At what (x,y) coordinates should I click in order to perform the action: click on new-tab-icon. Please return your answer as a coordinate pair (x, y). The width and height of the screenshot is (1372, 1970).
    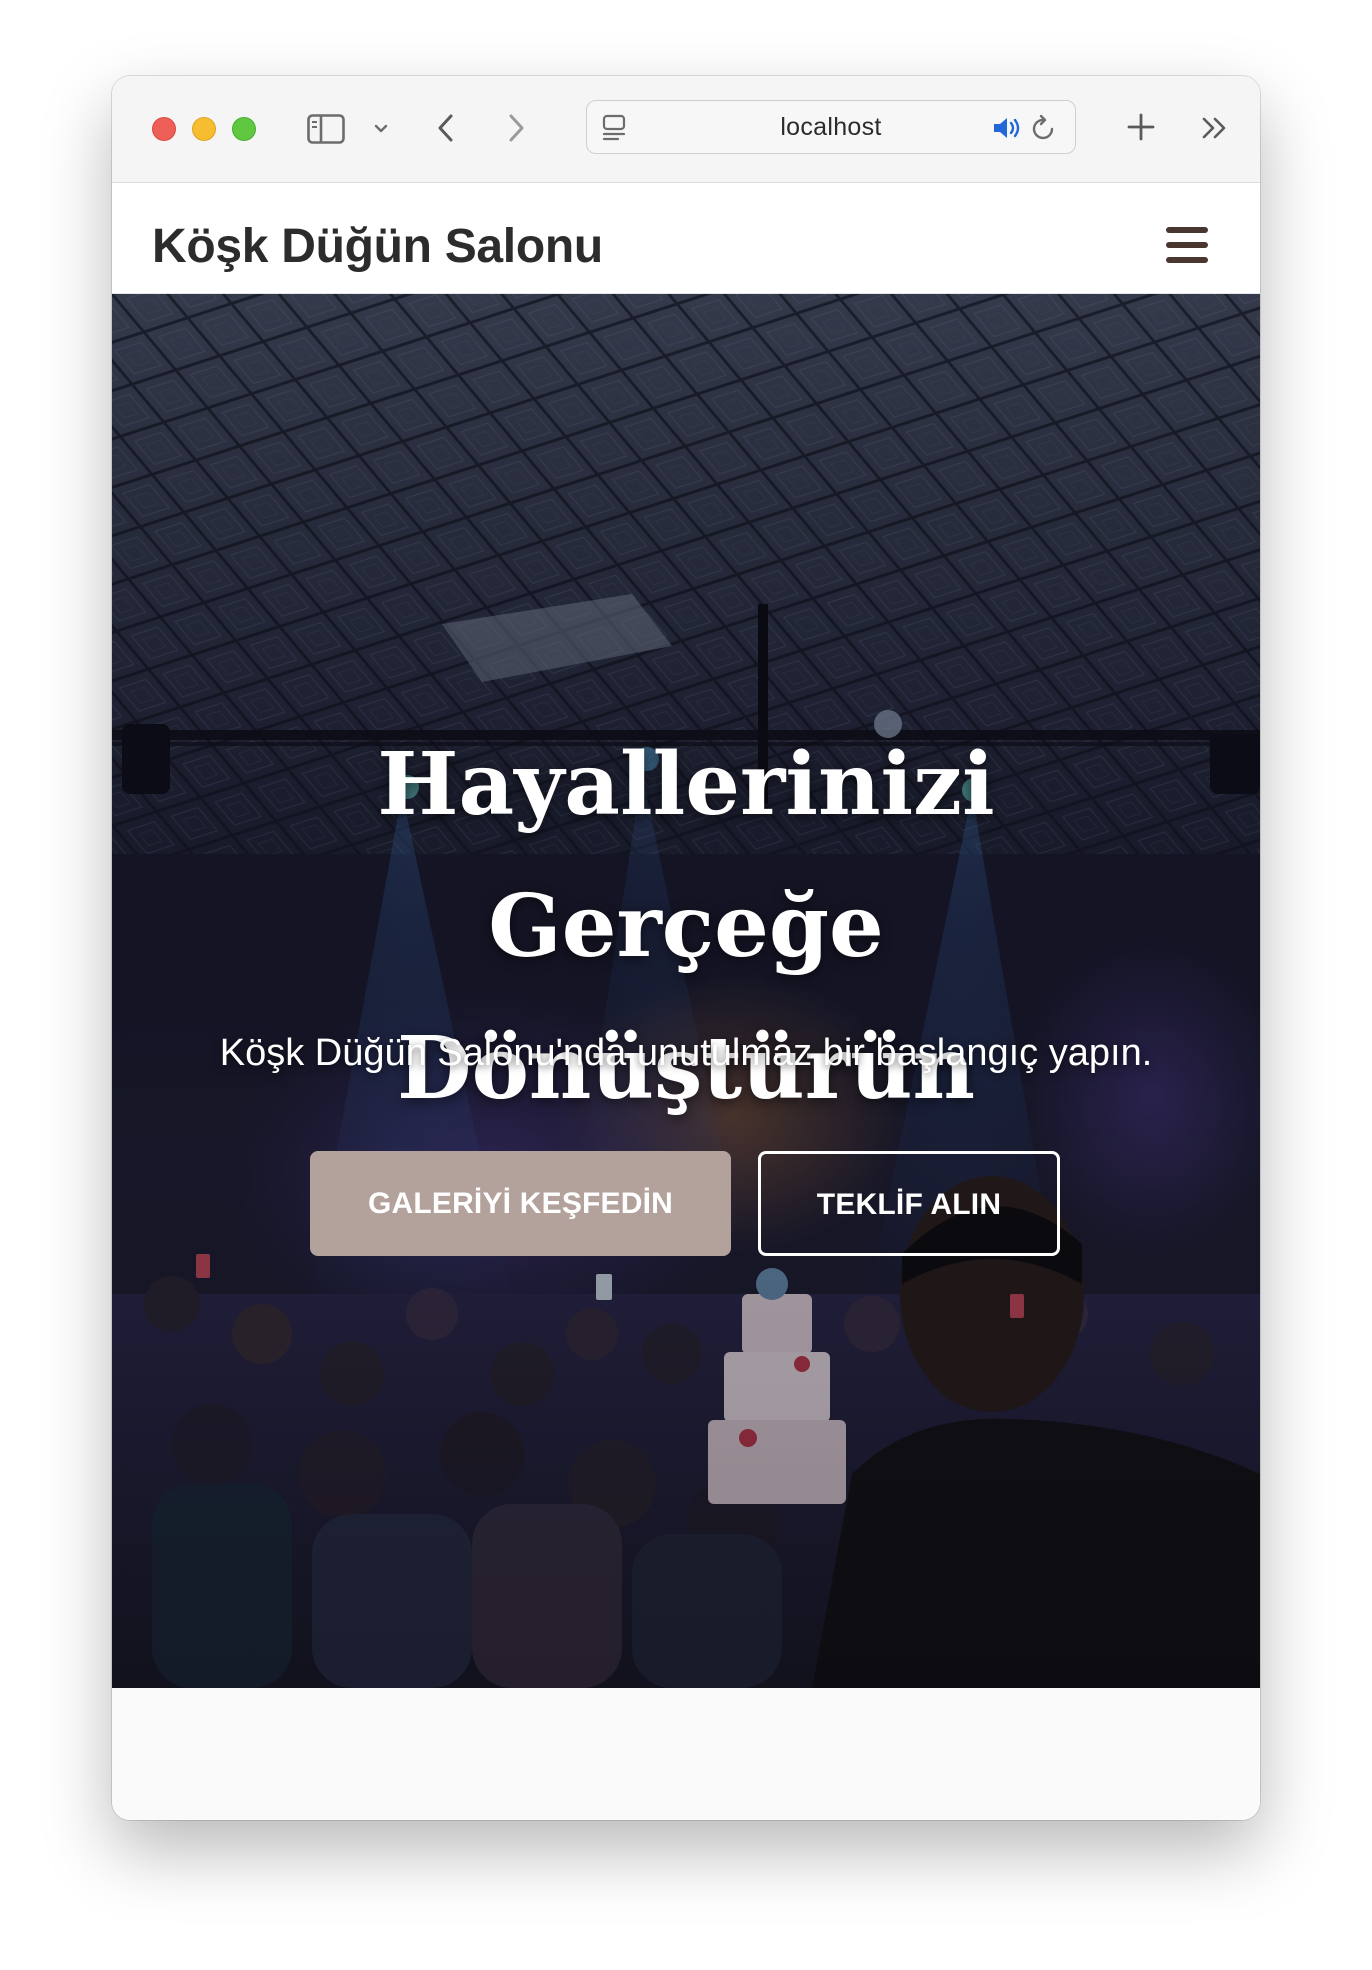
    Looking at the image, I should click on (1141, 127).